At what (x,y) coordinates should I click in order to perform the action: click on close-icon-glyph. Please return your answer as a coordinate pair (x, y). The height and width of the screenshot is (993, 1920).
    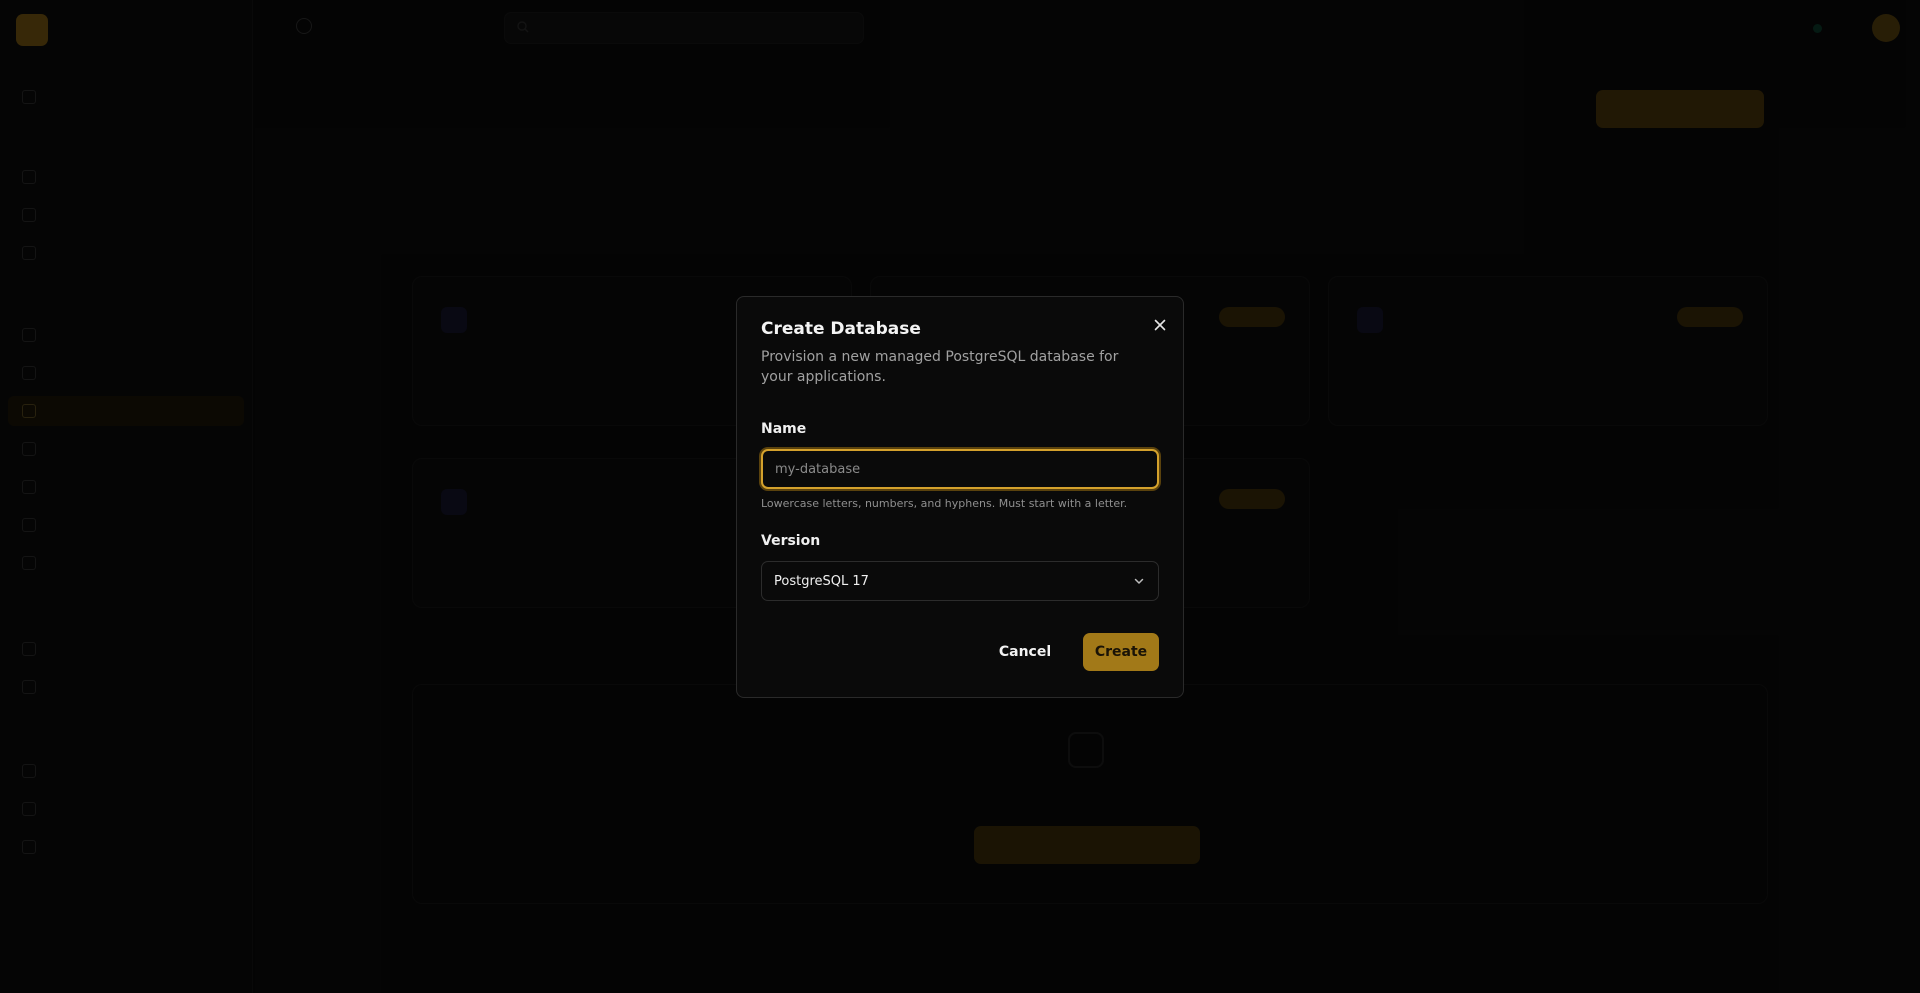
    Looking at the image, I should click on (1160, 325).